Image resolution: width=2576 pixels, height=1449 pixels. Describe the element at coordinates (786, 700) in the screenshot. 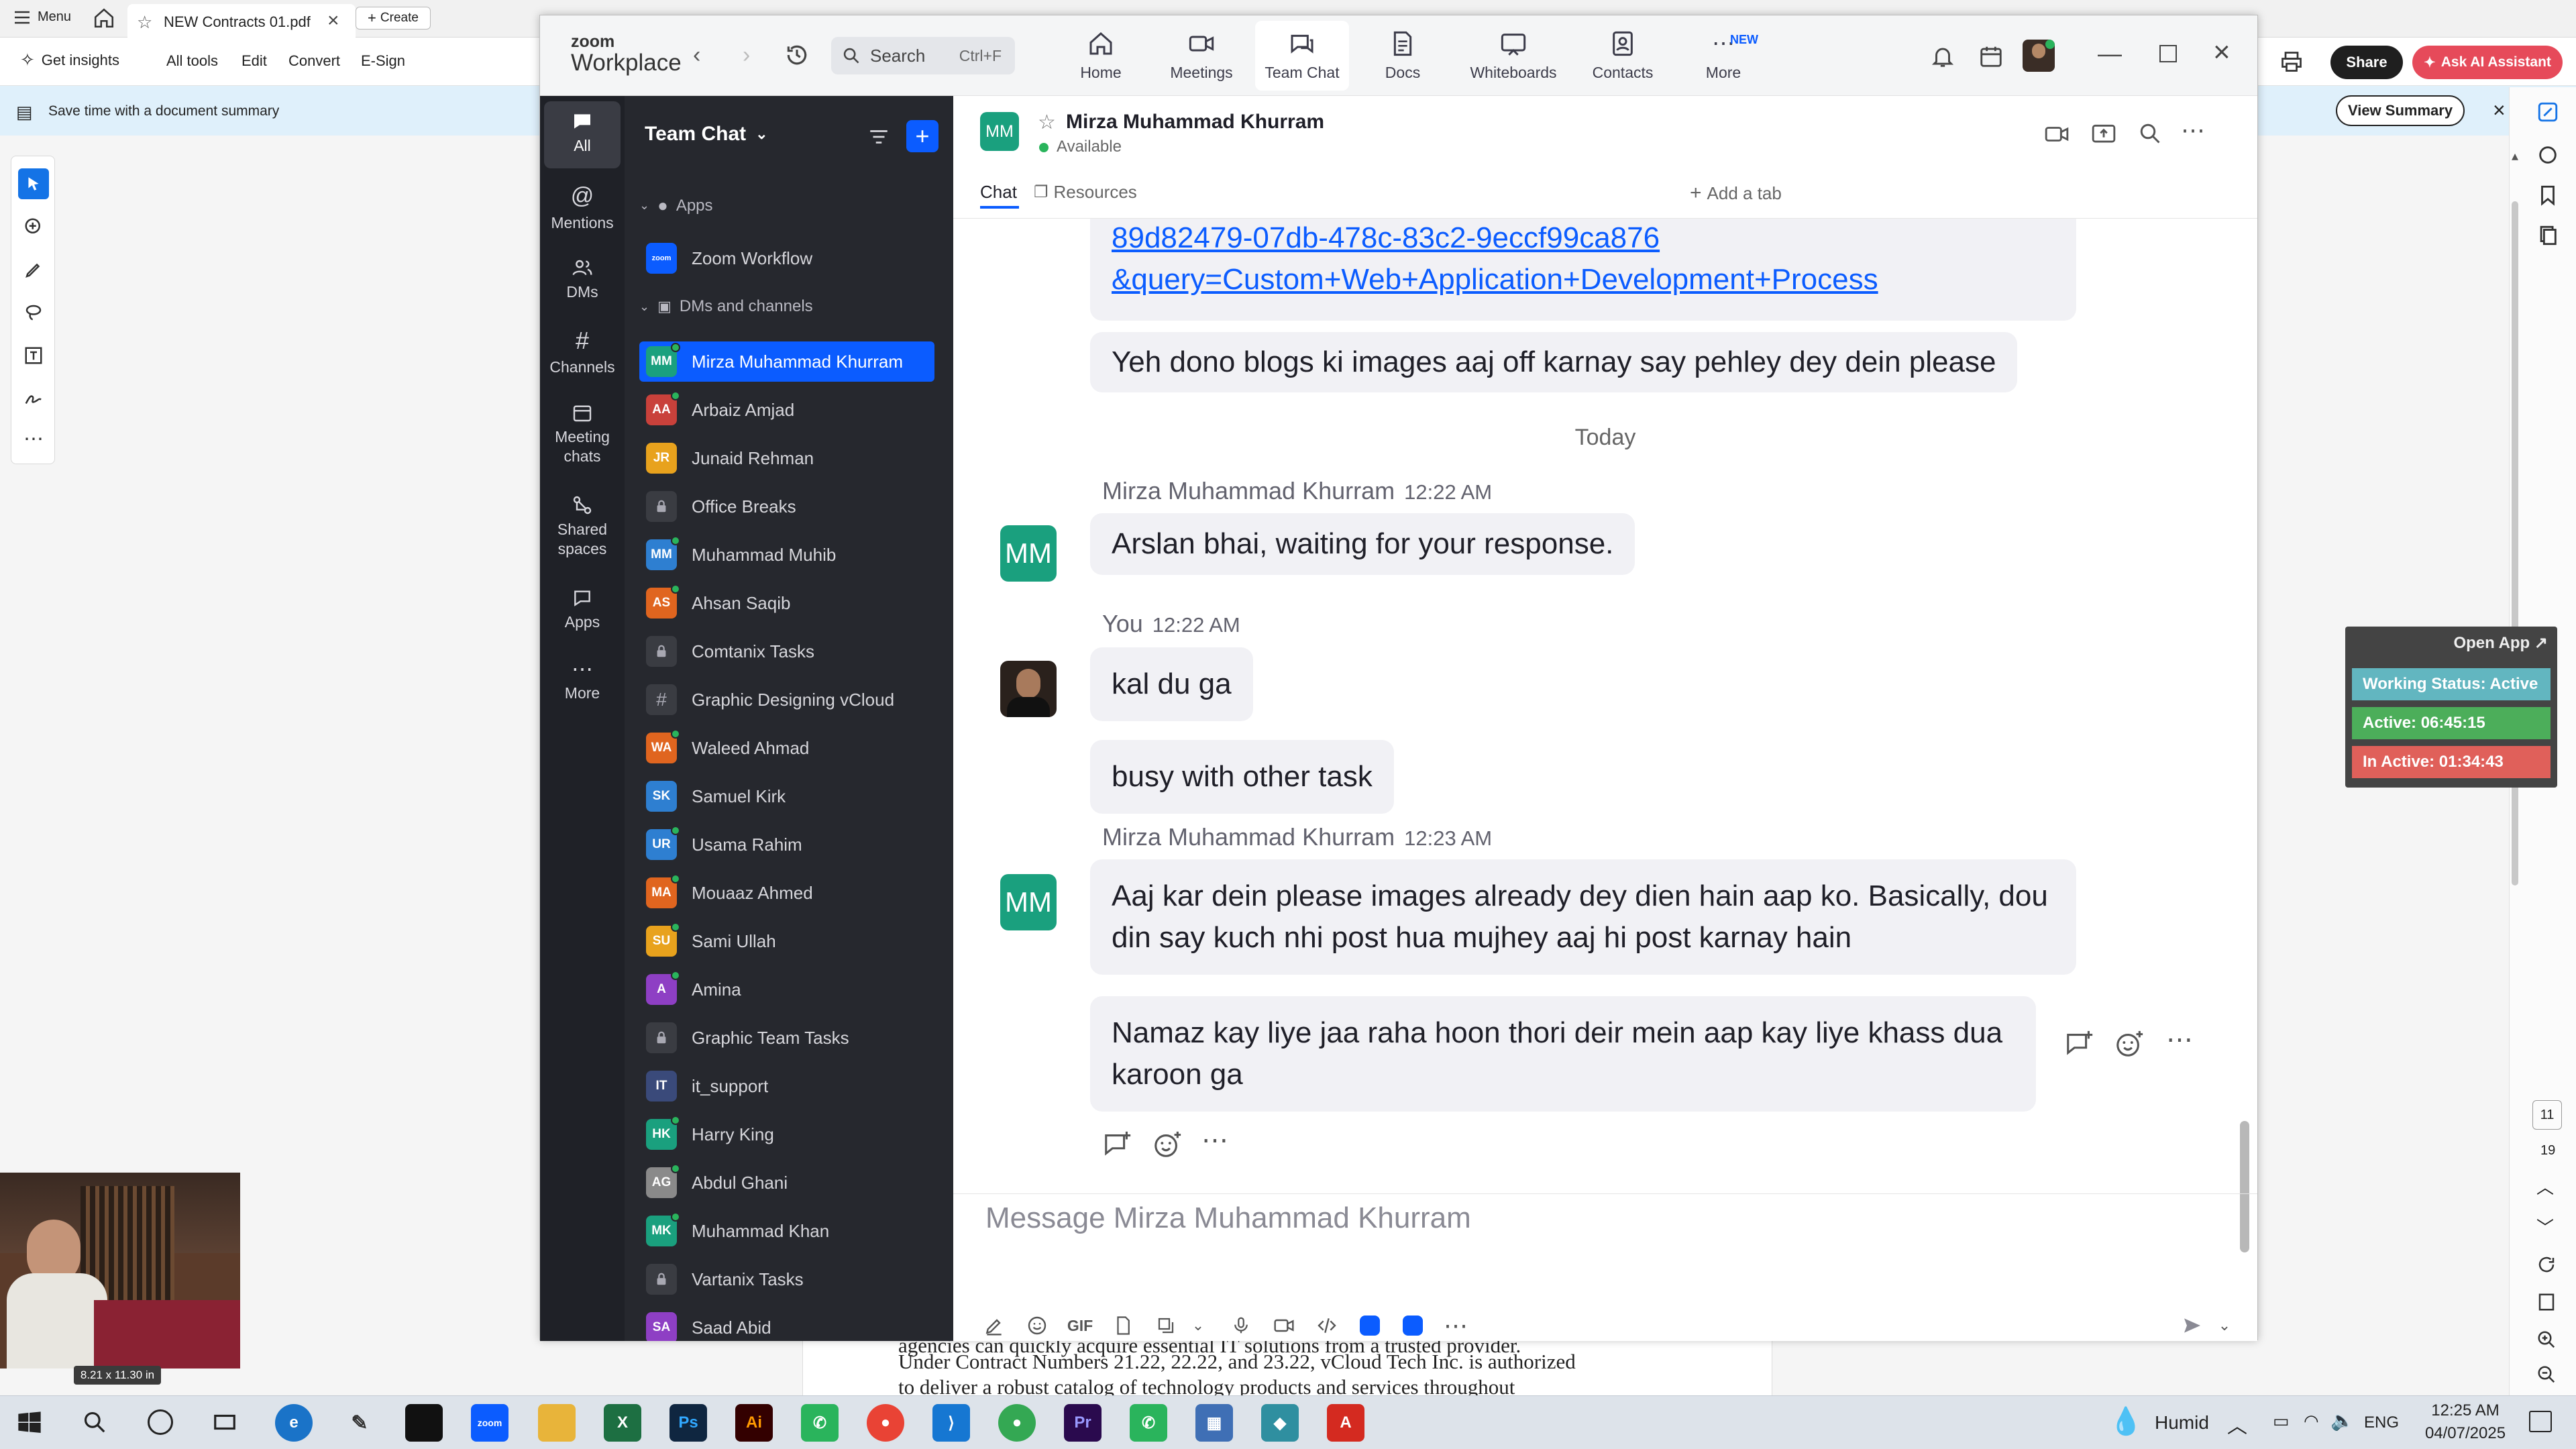

I see `sidebar-item-graphic-designing-vcloud: # Graphic Designing vCloud` at that location.